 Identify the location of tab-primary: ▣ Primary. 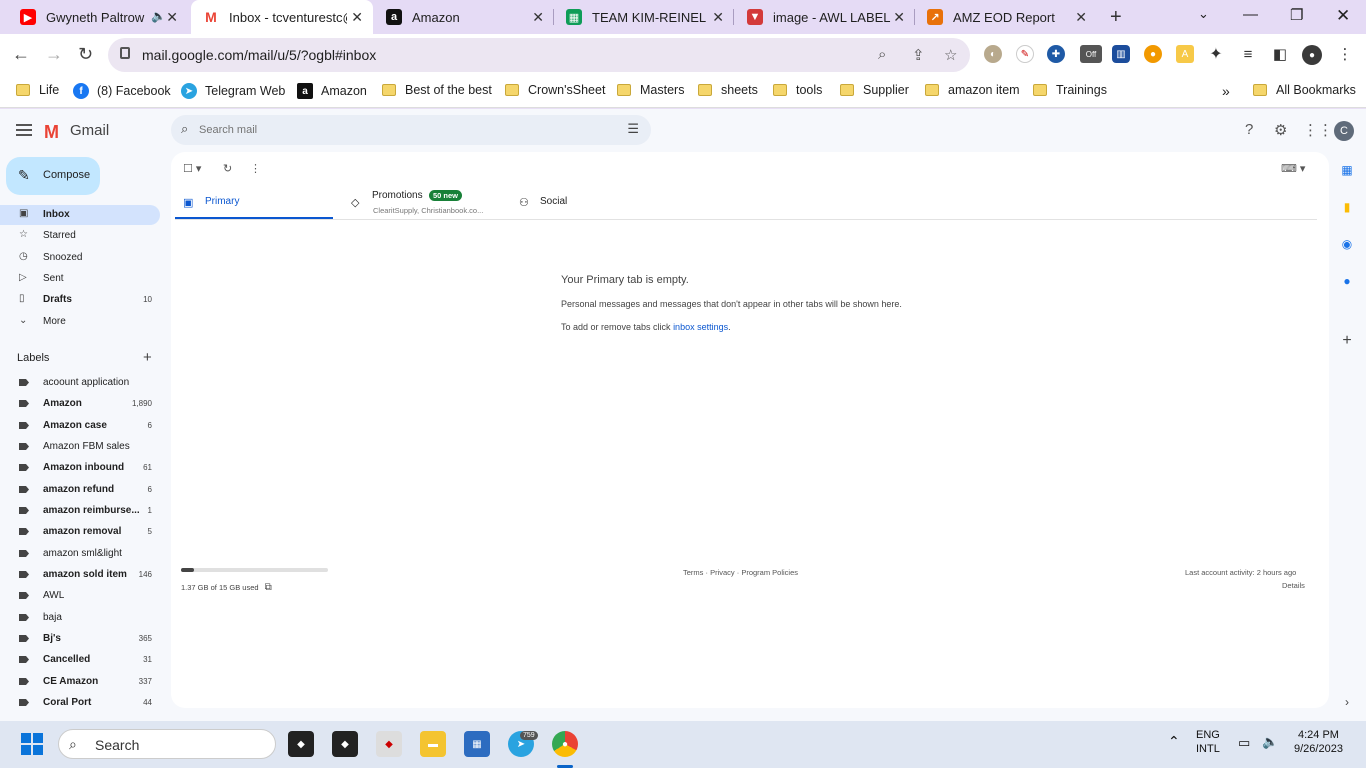
(254, 203).